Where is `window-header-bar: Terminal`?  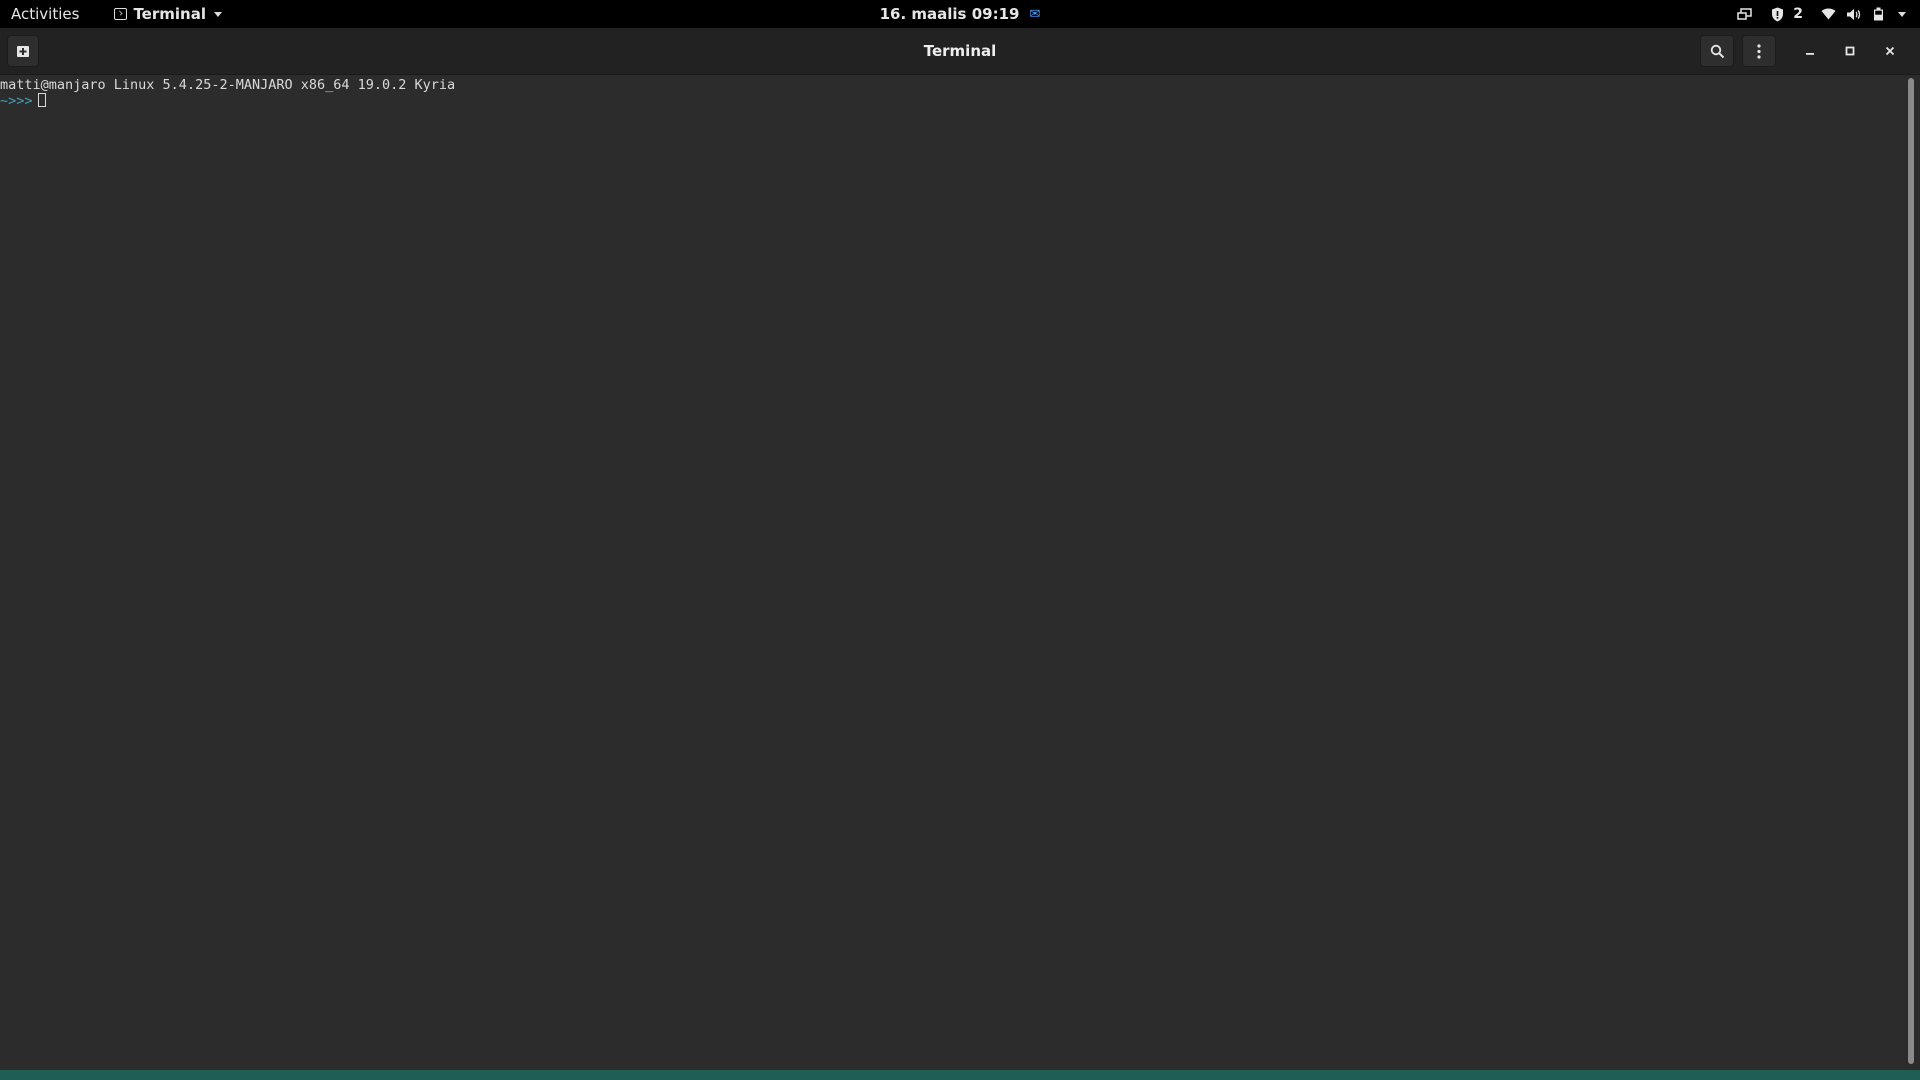 window-header-bar: Terminal is located at coordinates (960, 51).